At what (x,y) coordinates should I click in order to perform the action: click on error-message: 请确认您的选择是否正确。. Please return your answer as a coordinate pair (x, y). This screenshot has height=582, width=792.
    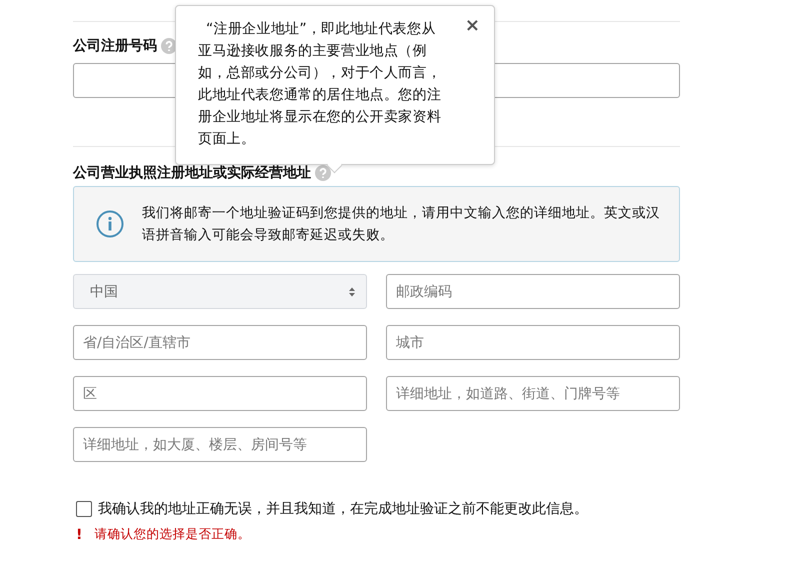
    Looking at the image, I should click on (172, 534).